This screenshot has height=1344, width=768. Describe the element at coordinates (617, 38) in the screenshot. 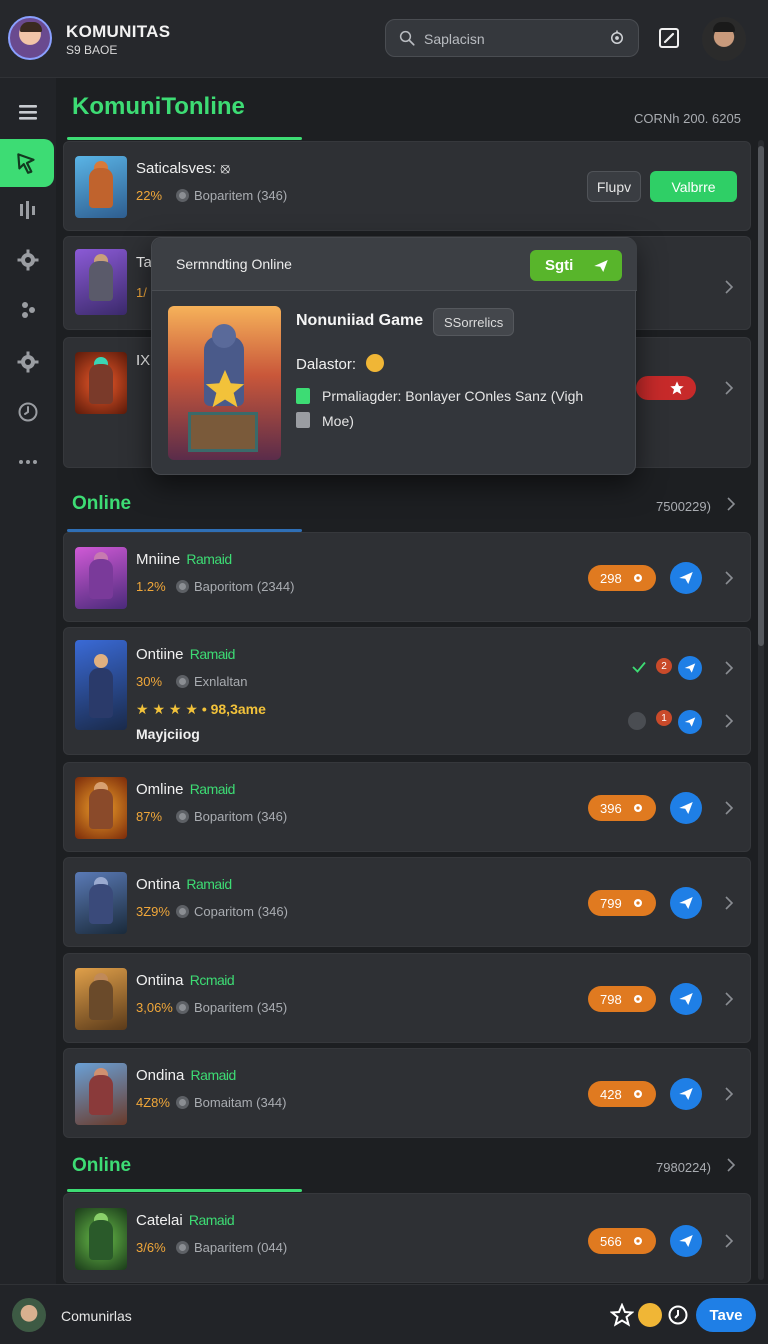

I see `voice-icon` at that location.